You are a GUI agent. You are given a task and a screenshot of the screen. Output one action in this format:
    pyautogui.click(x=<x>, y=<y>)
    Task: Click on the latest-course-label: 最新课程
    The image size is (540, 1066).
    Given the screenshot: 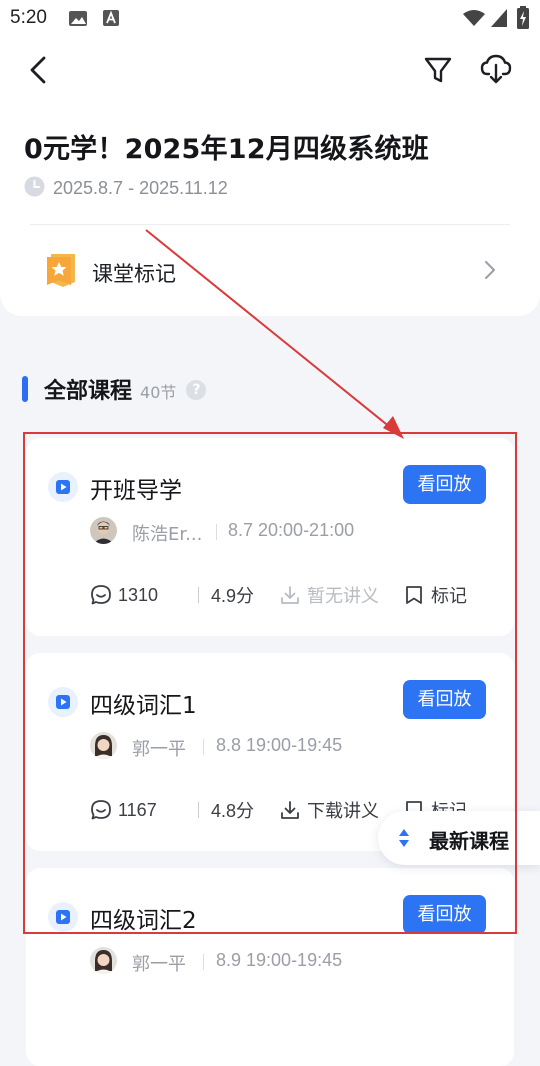 What is the action you would take?
    pyautogui.click(x=469, y=841)
    